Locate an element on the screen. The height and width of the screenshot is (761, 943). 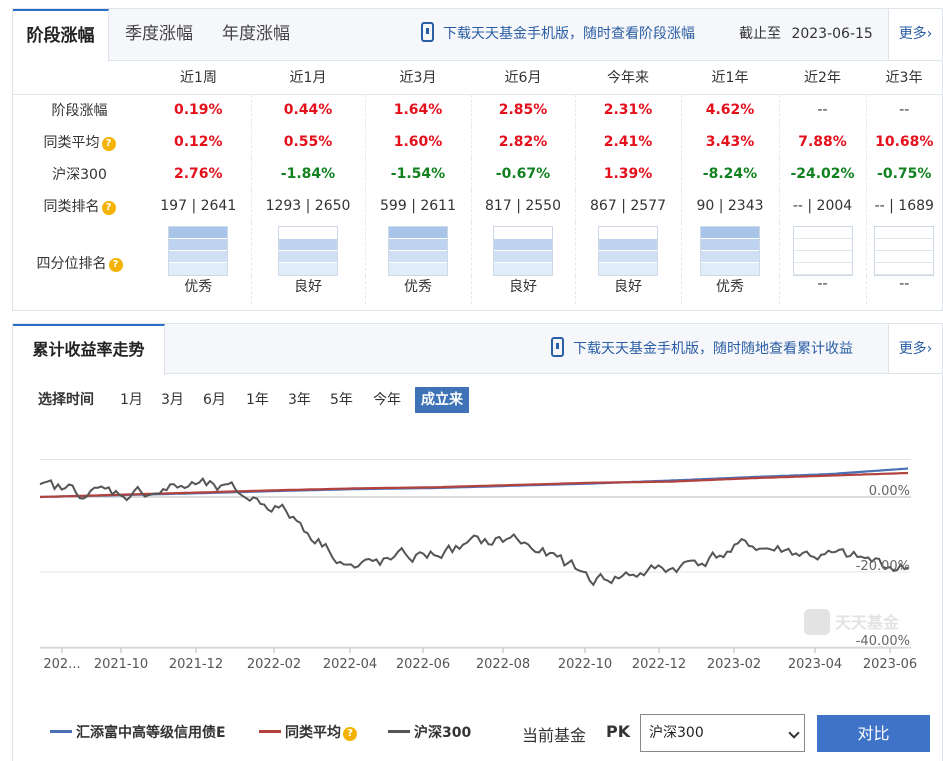
legend-item-fund: 汇添富中高等级信用债E is located at coordinates (138, 732).